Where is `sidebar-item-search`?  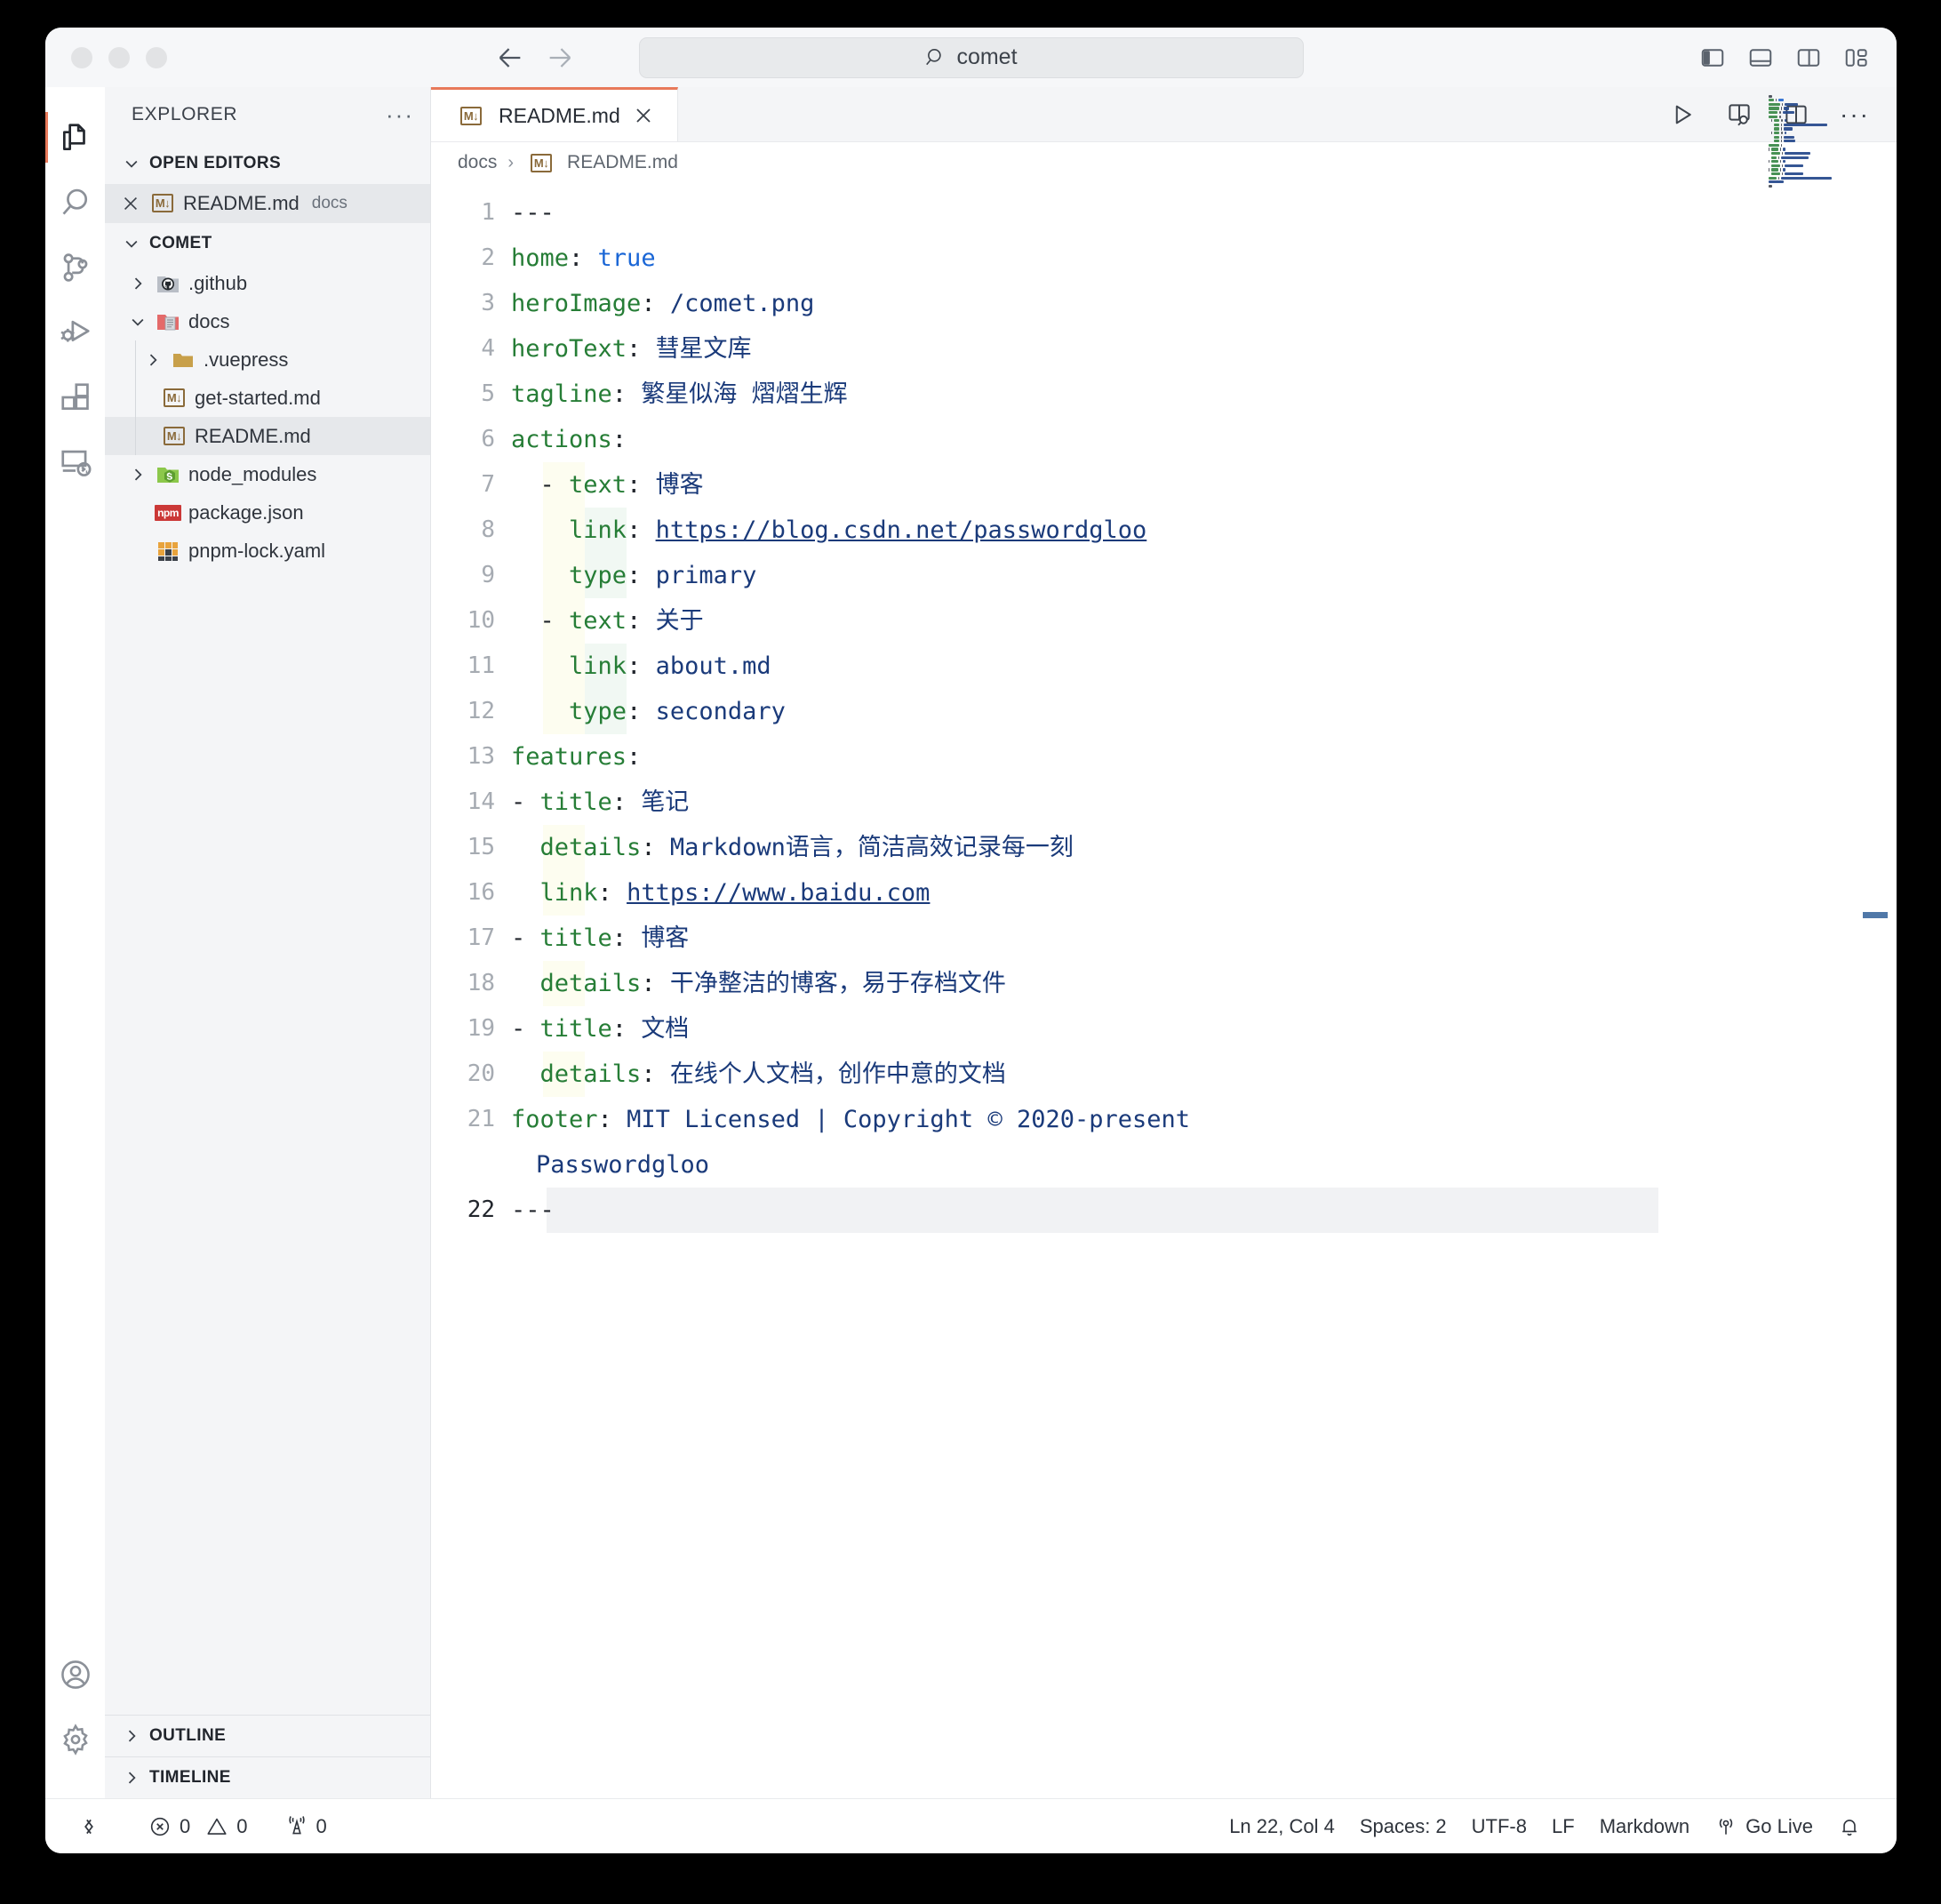 sidebar-item-search is located at coordinates (75, 202).